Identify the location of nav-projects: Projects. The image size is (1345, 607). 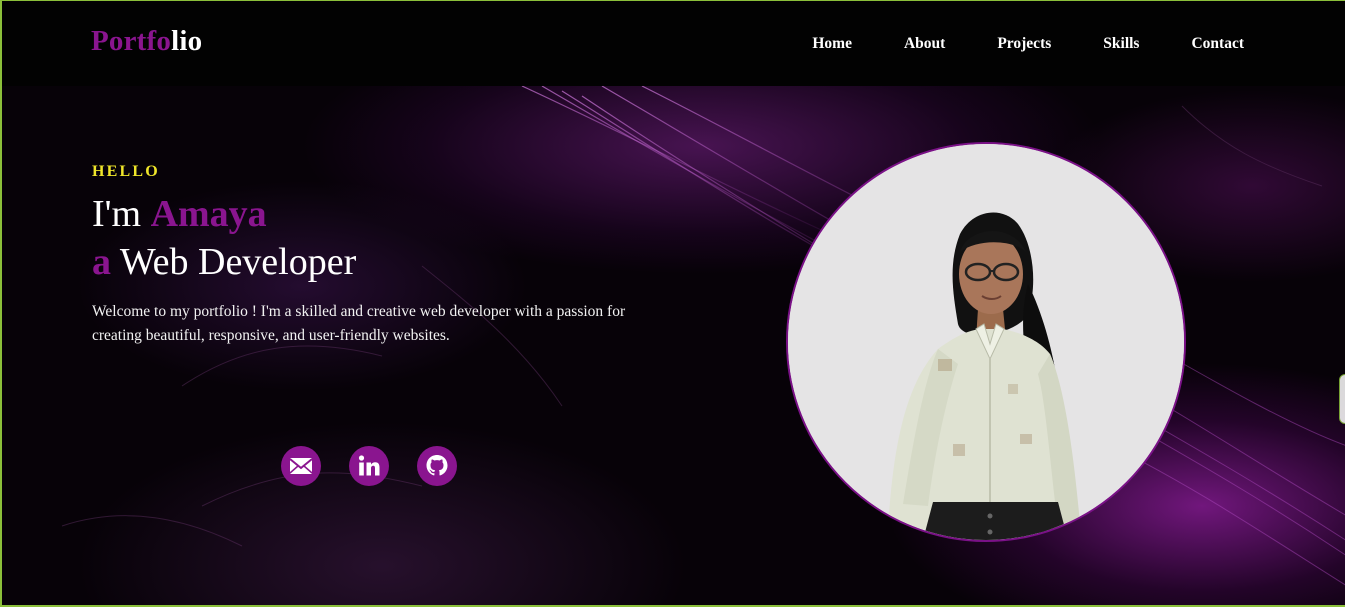
(1024, 44).